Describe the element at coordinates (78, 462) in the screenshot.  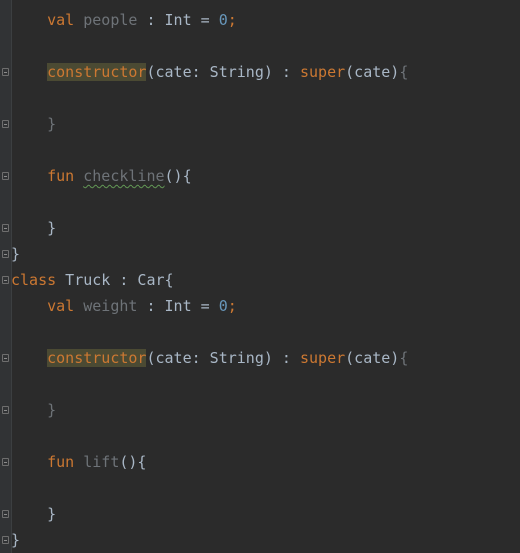
I see `code-line: fun lift(){` at that location.